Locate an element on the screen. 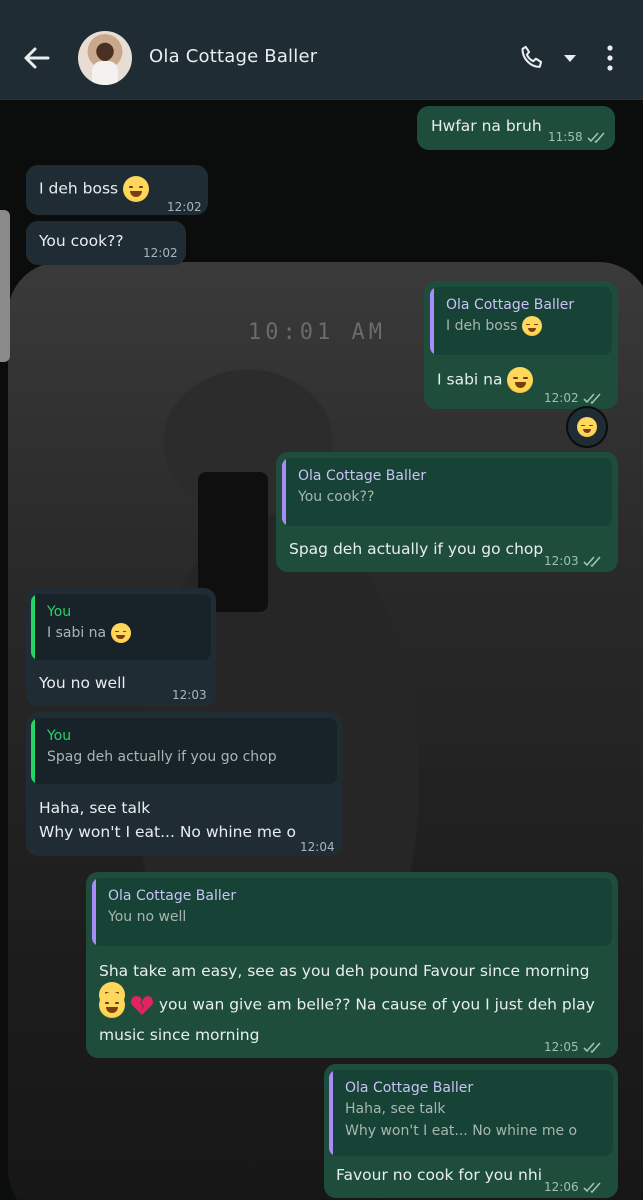 The height and width of the screenshot is (1200, 643). quoted-message: You Spag deh actually if you go chop is located at coordinates (184, 751).